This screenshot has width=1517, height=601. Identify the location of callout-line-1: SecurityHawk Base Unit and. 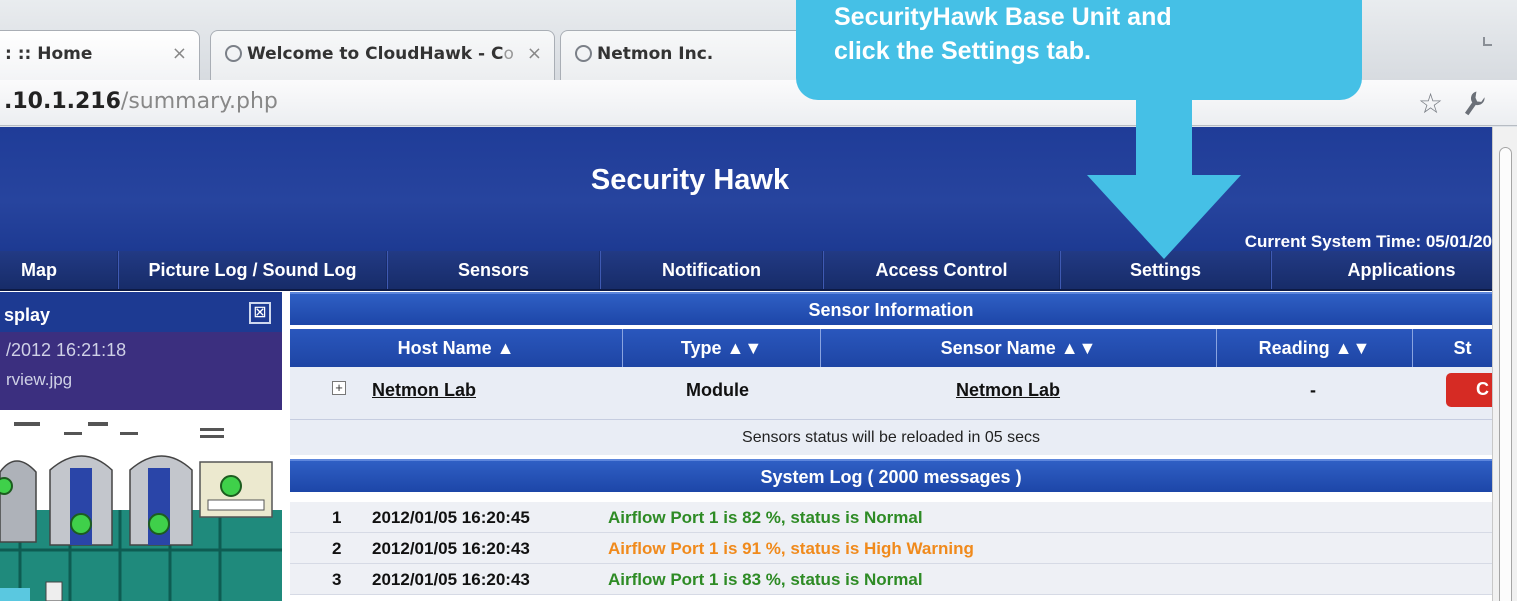
(1003, 17).